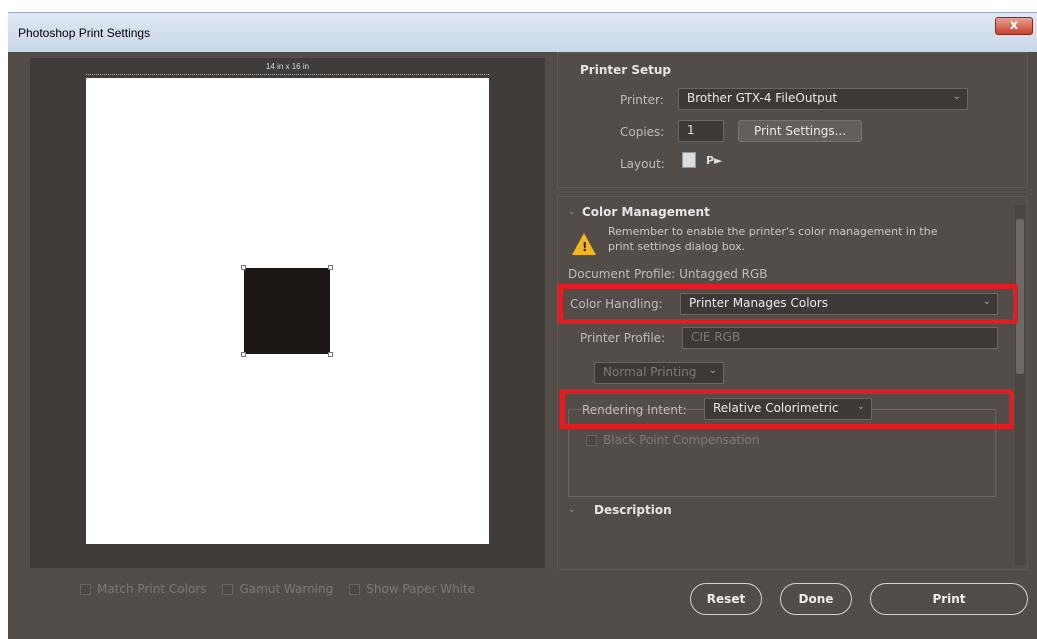 This screenshot has width=1037, height=639. What do you see at coordinates (421, 589) in the screenshot?
I see `checkbox-label: Show Paper White` at bounding box center [421, 589].